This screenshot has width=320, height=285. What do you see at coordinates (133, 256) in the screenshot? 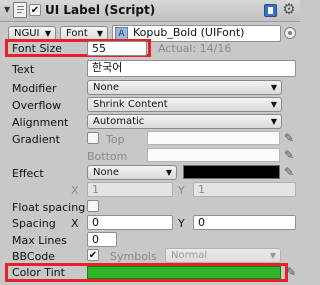
I see `symbols-label: Symbols` at bounding box center [133, 256].